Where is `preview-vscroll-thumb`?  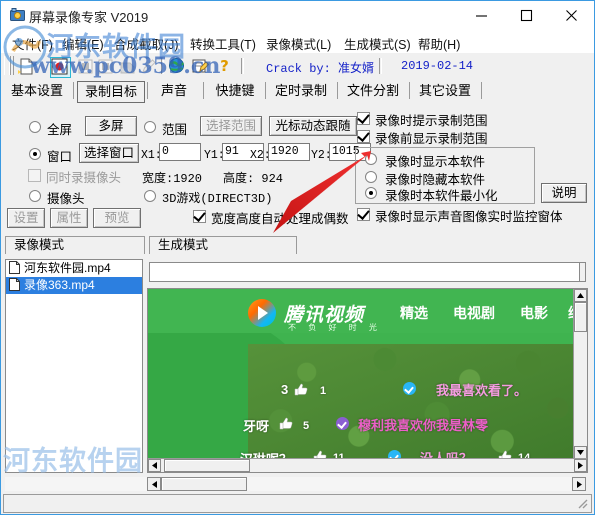 preview-vscroll-thumb is located at coordinates (580, 317).